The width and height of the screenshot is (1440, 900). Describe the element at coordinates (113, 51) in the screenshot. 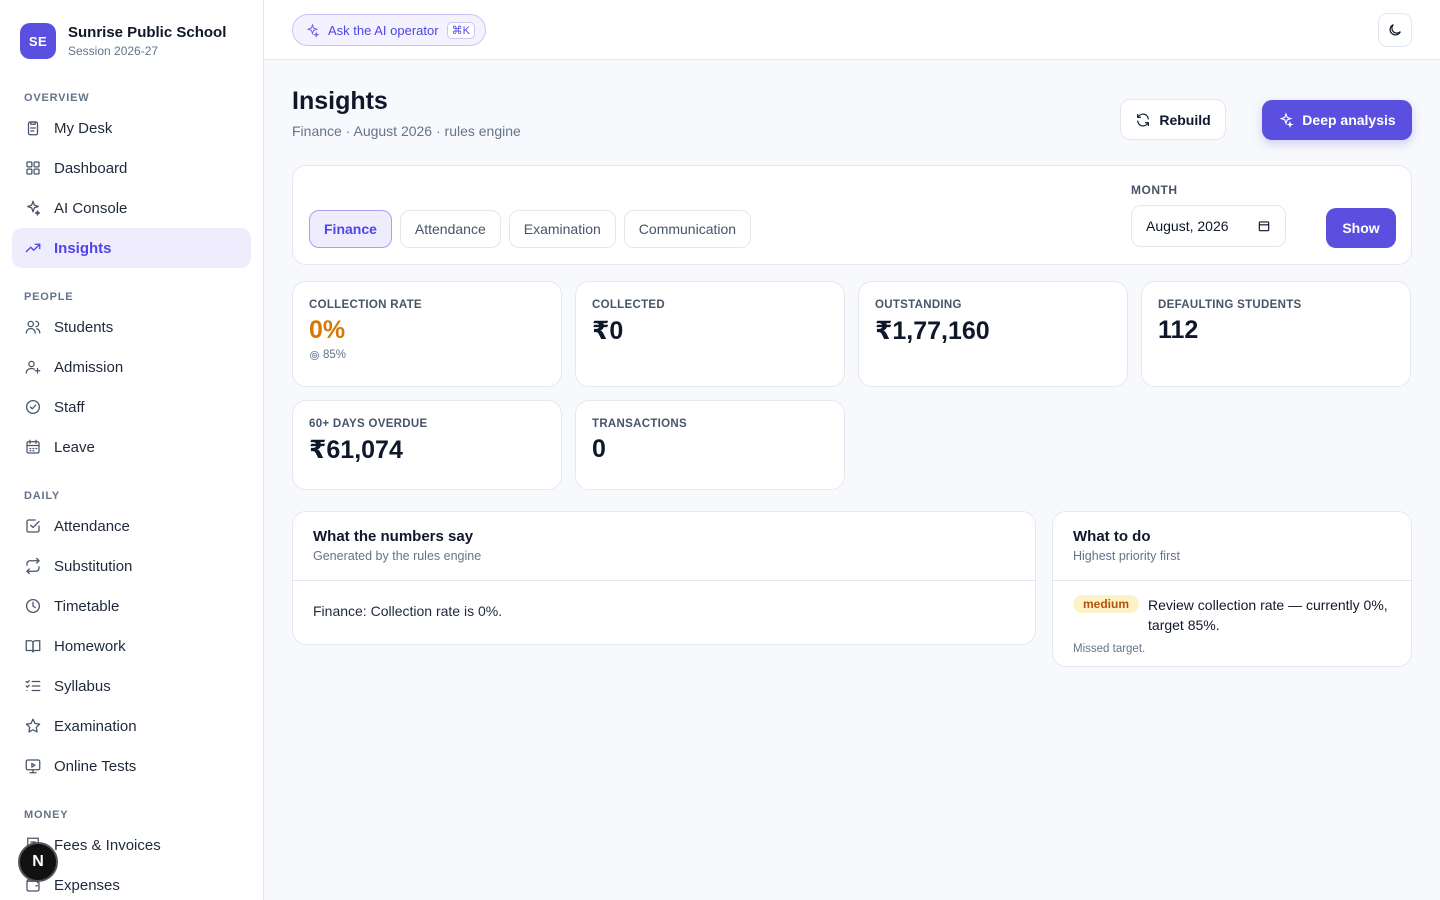

I see `session-label: Session 2026-27` at that location.